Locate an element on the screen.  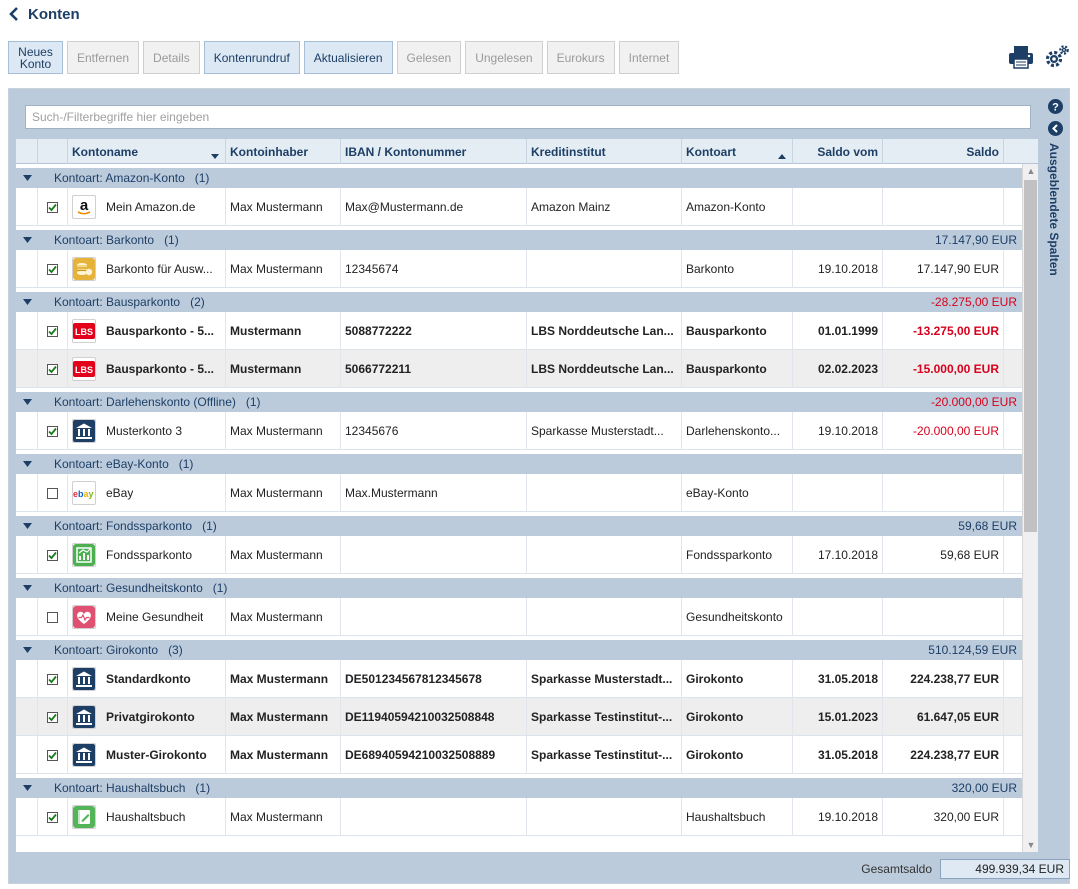
scroll-thumb is located at coordinates (1030, 356).